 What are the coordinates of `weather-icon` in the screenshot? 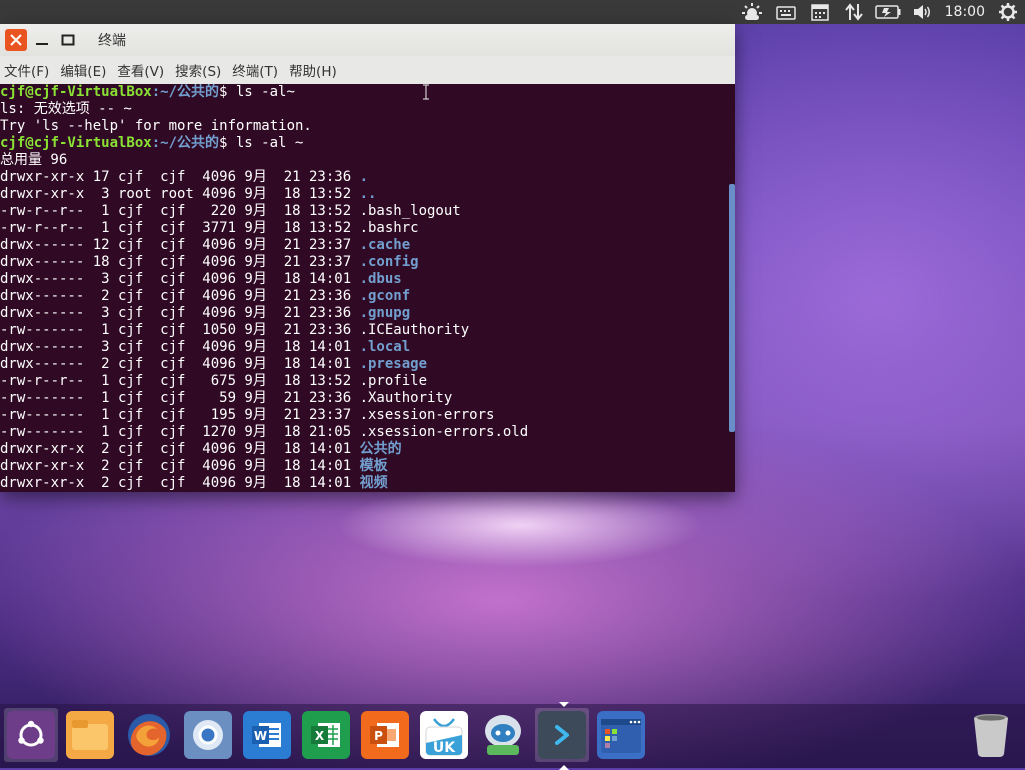 It's located at (752, 12).